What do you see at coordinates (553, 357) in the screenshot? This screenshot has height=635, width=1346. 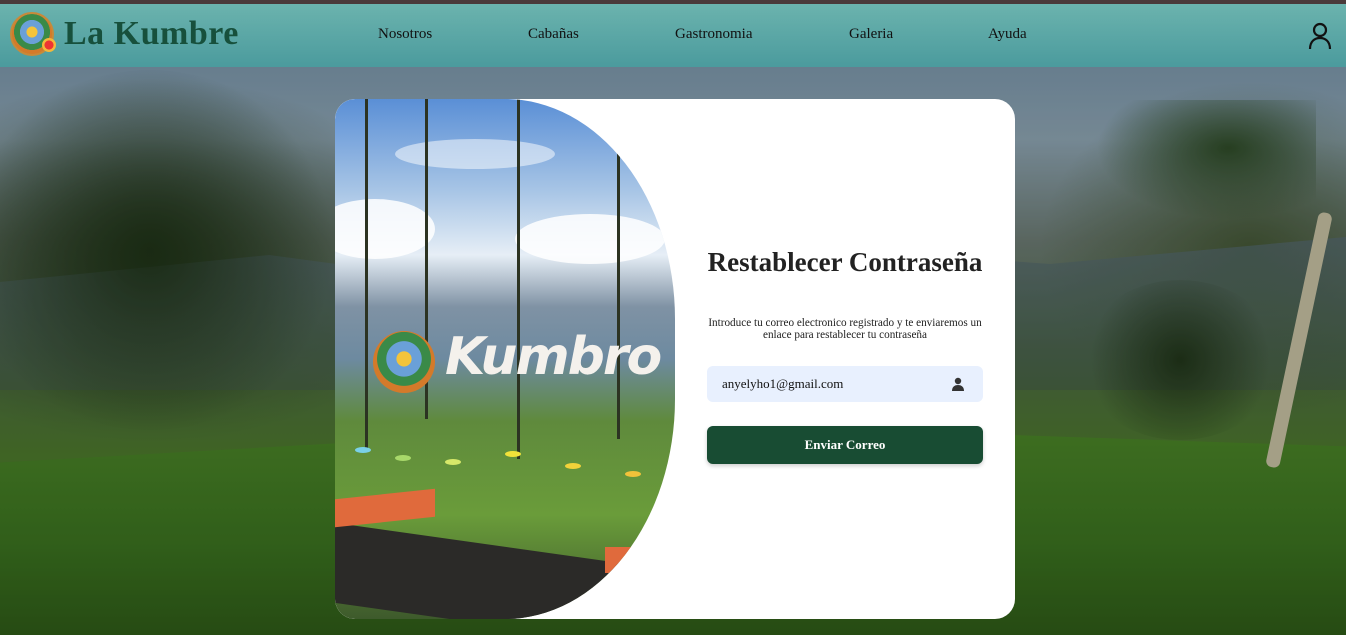 I see `photo-sign-text: Kumbro` at bounding box center [553, 357].